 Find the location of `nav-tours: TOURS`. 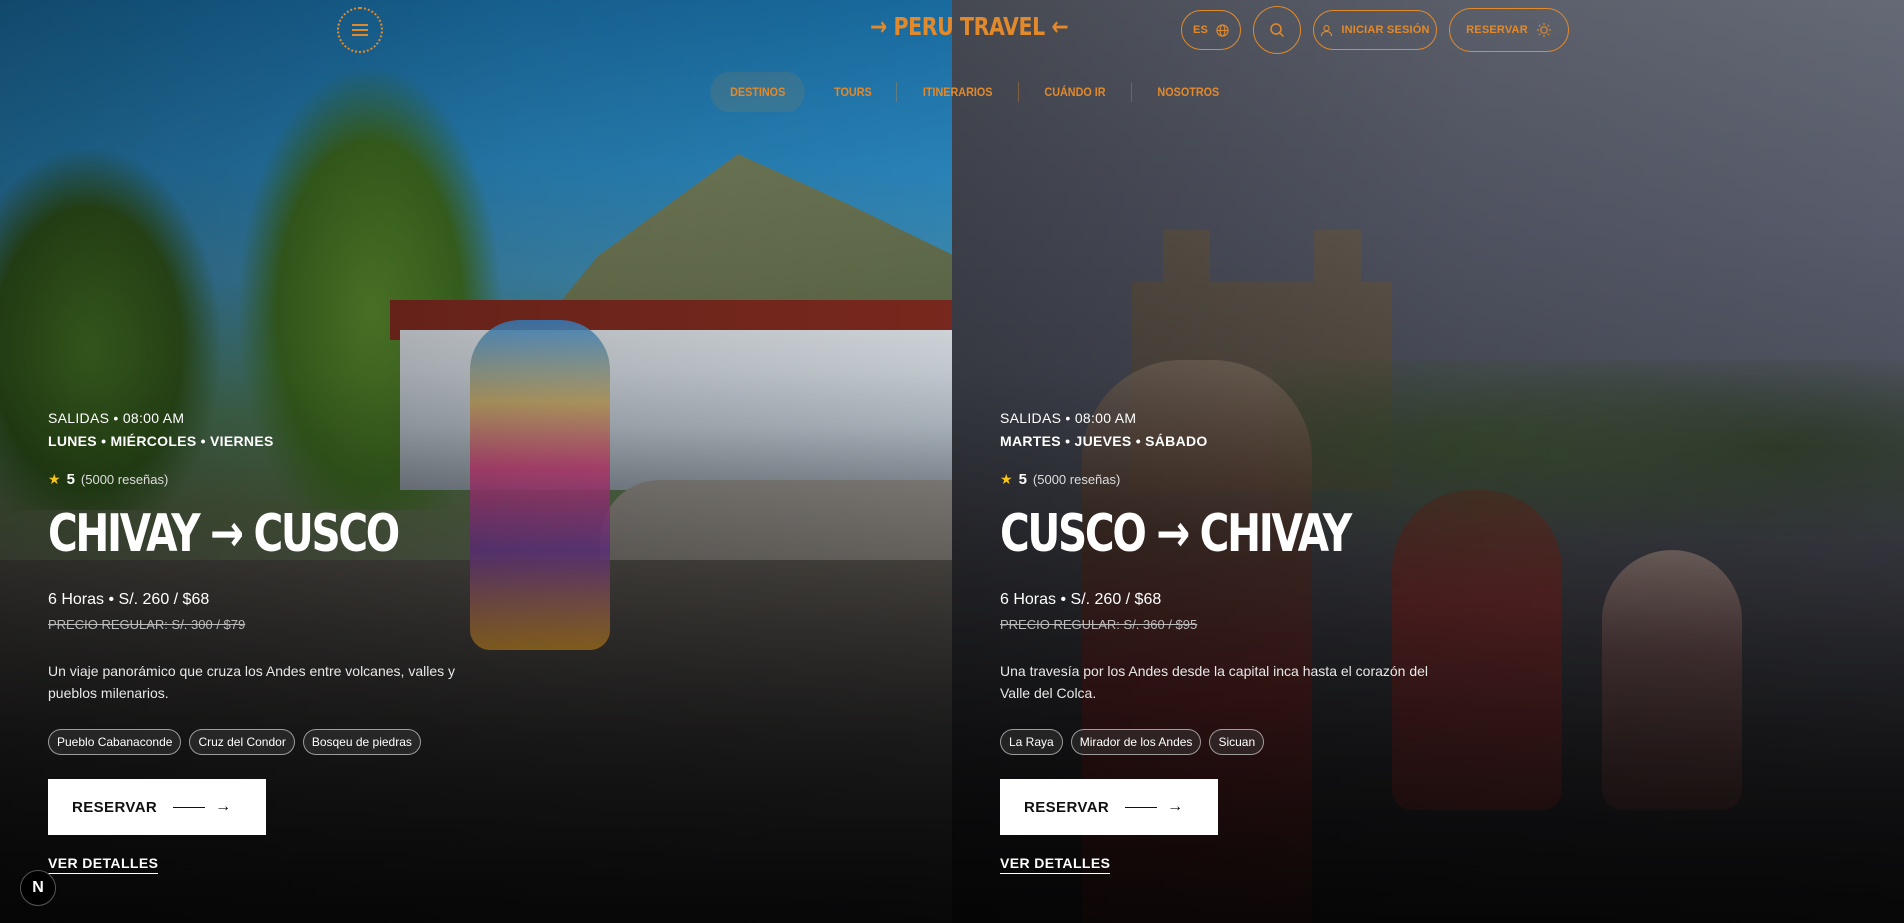

nav-tours: TOURS is located at coordinates (853, 92).